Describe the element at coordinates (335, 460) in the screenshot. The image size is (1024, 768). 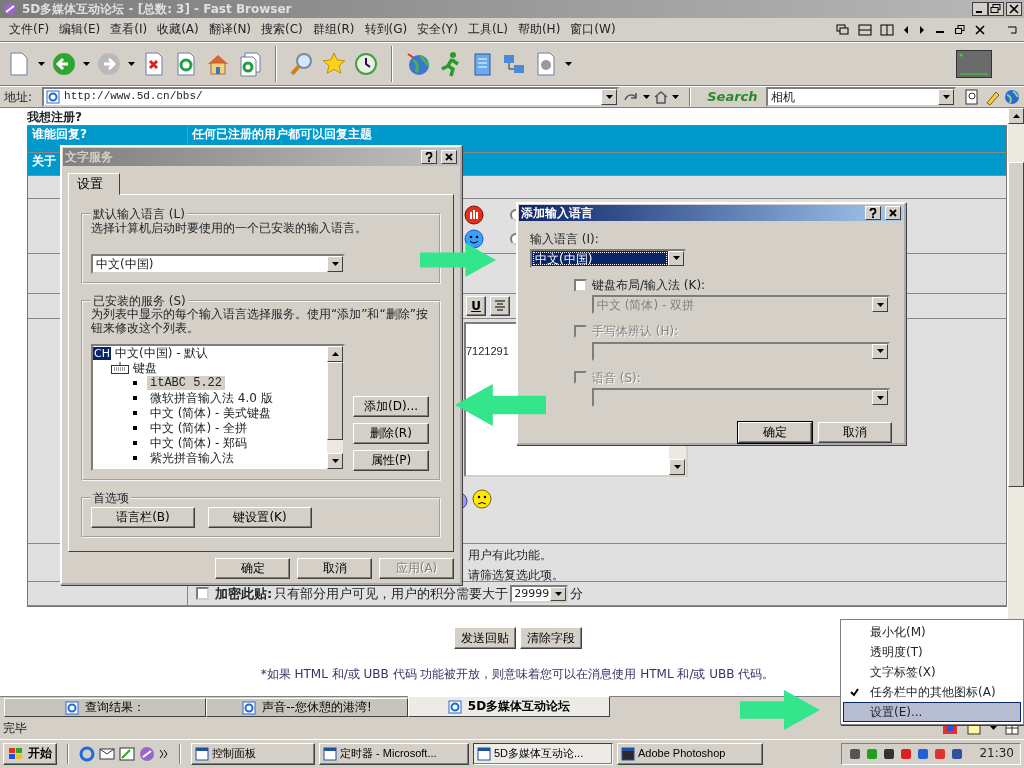
I see `down-arrow-icon` at that location.